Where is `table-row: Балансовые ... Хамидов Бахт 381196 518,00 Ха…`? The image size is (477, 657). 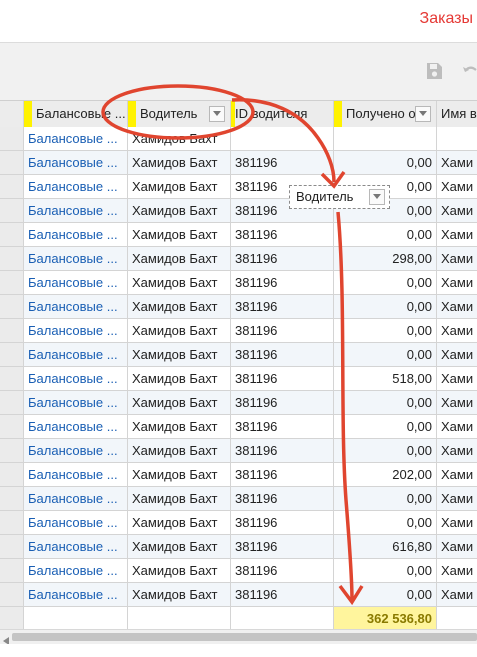 table-row: Балансовые ... Хамидов Бахт 381196 518,00 Ха… is located at coordinates (238, 379).